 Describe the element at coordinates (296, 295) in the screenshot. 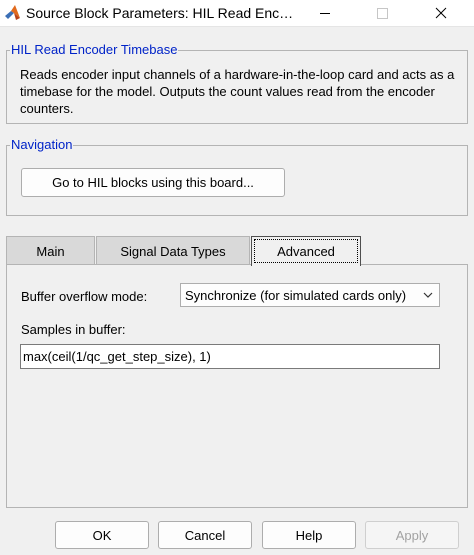

I see `buffer-overflow-value: Synchronize (for simulated cards only)` at that location.